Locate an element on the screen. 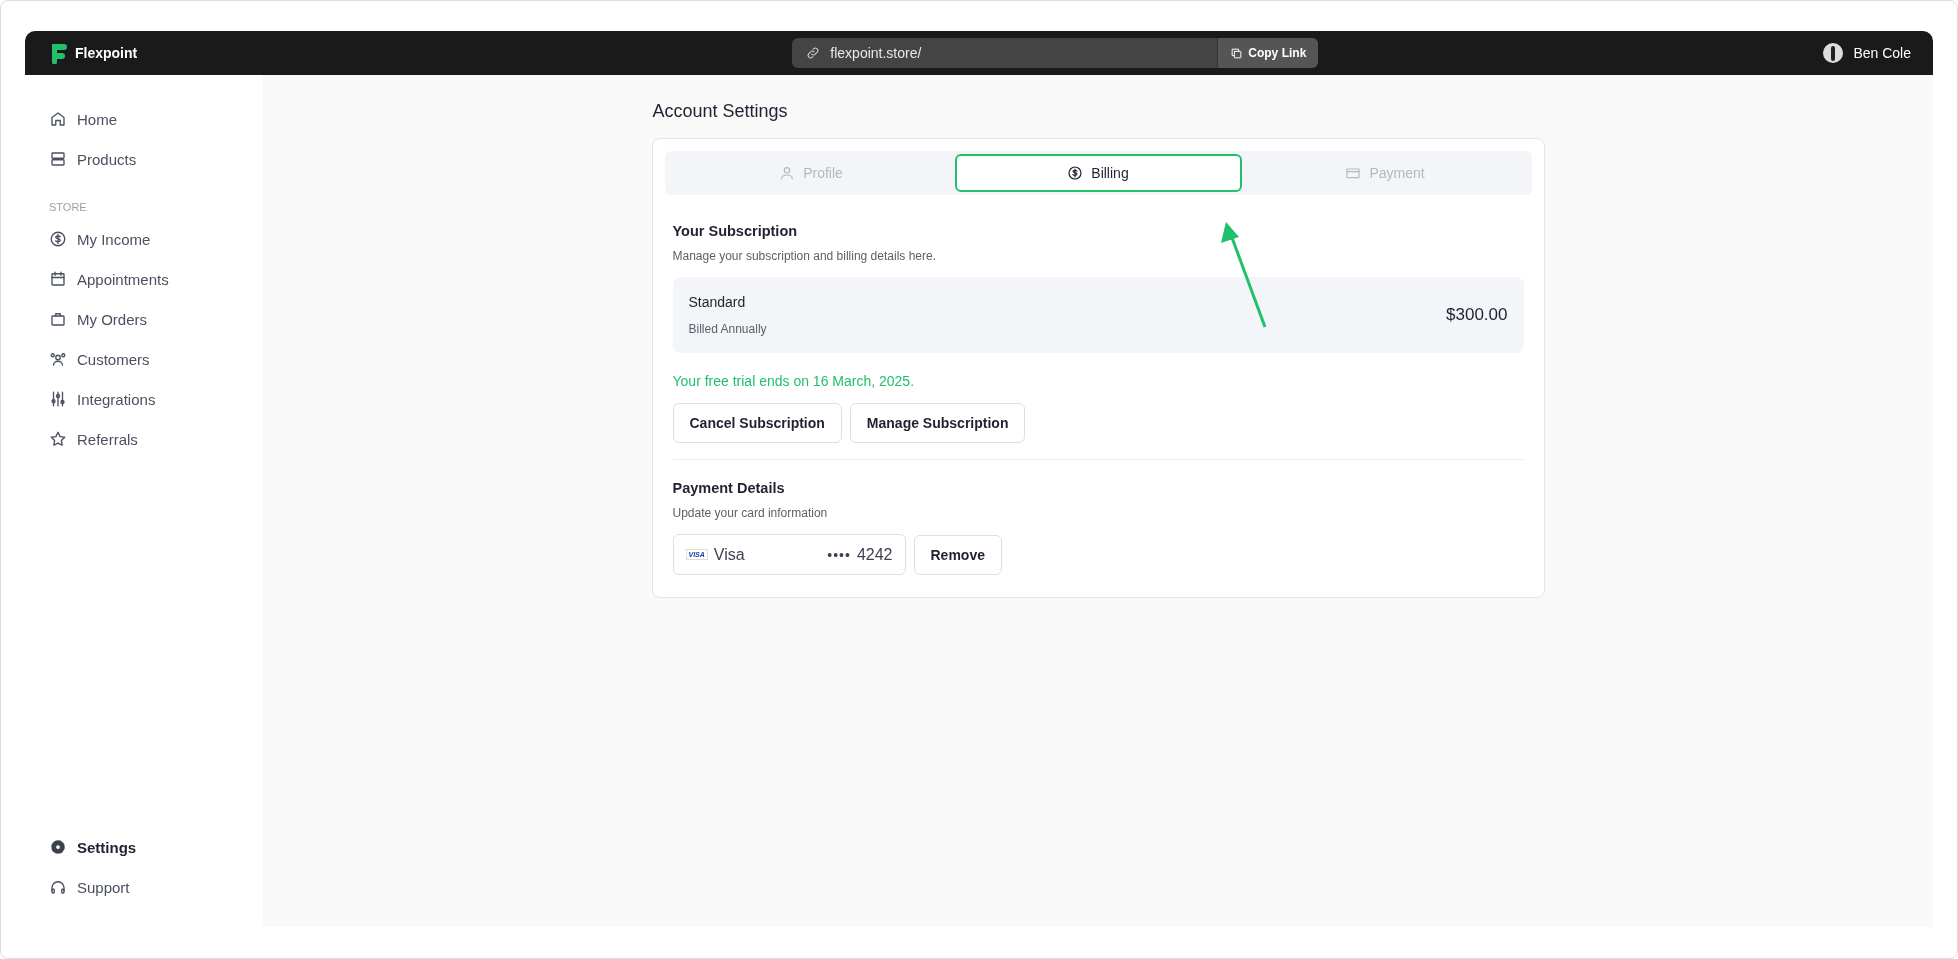 The height and width of the screenshot is (959, 1958). billing-cycle: Billed Annually is located at coordinates (727, 329).